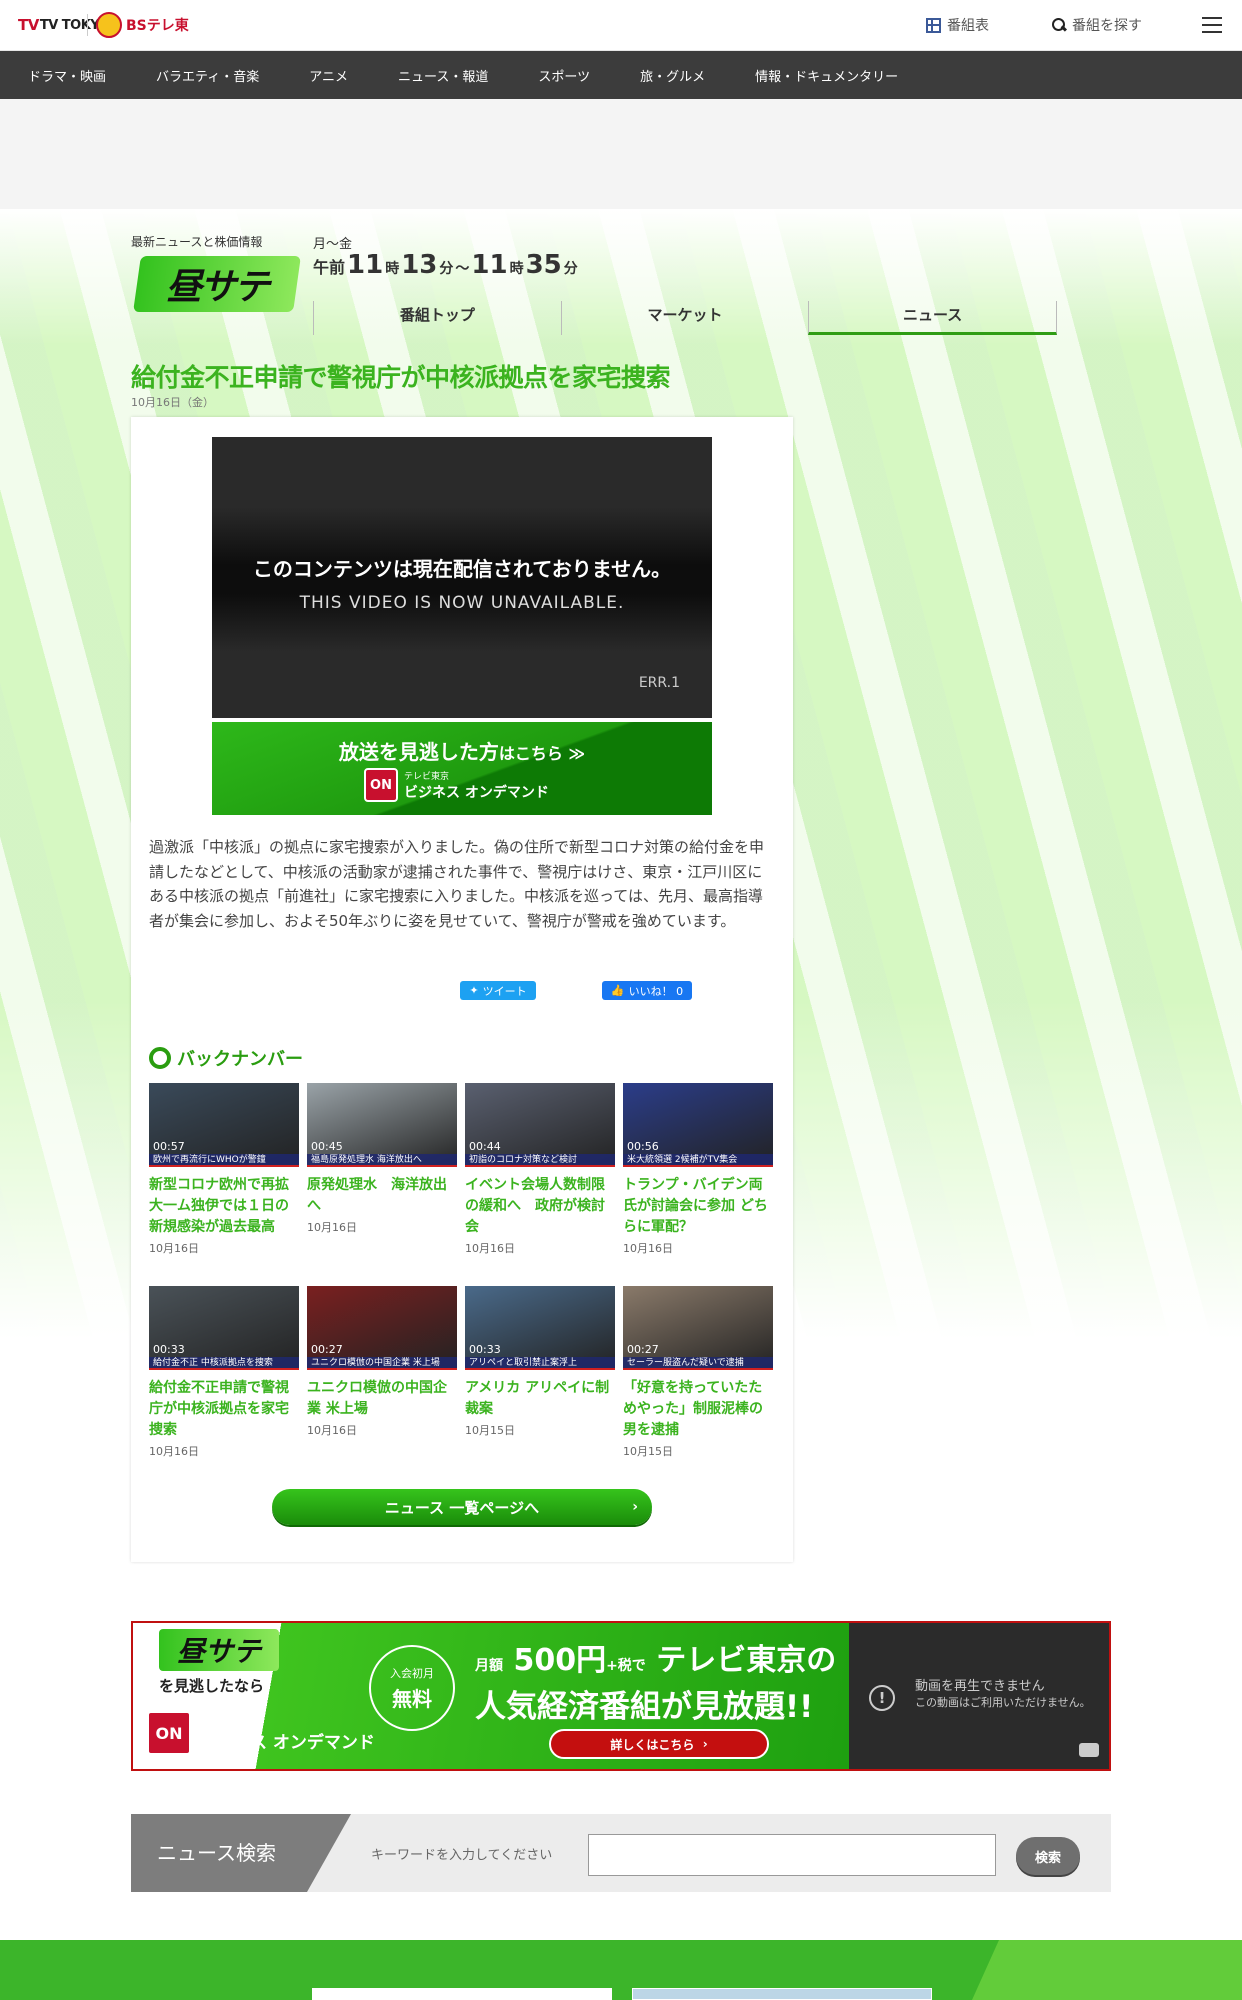 This screenshot has height=2000, width=1242. What do you see at coordinates (287, 1743) in the screenshot?
I see `promo-brand: ビジネス オンデマンド` at bounding box center [287, 1743].